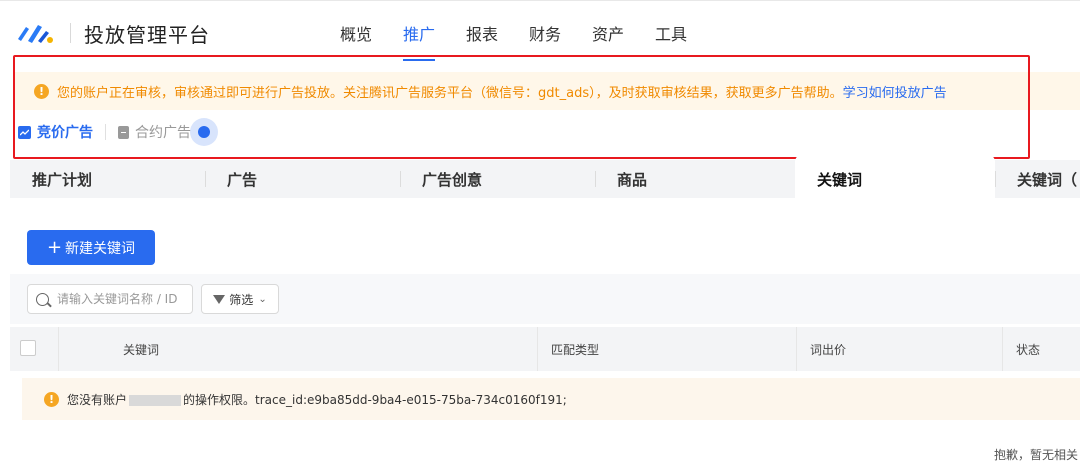 The height and width of the screenshot is (466, 1080). What do you see at coordinates (204, 132) in the screenshot?
I see `click-indicator` at bounding box center [204, 132].